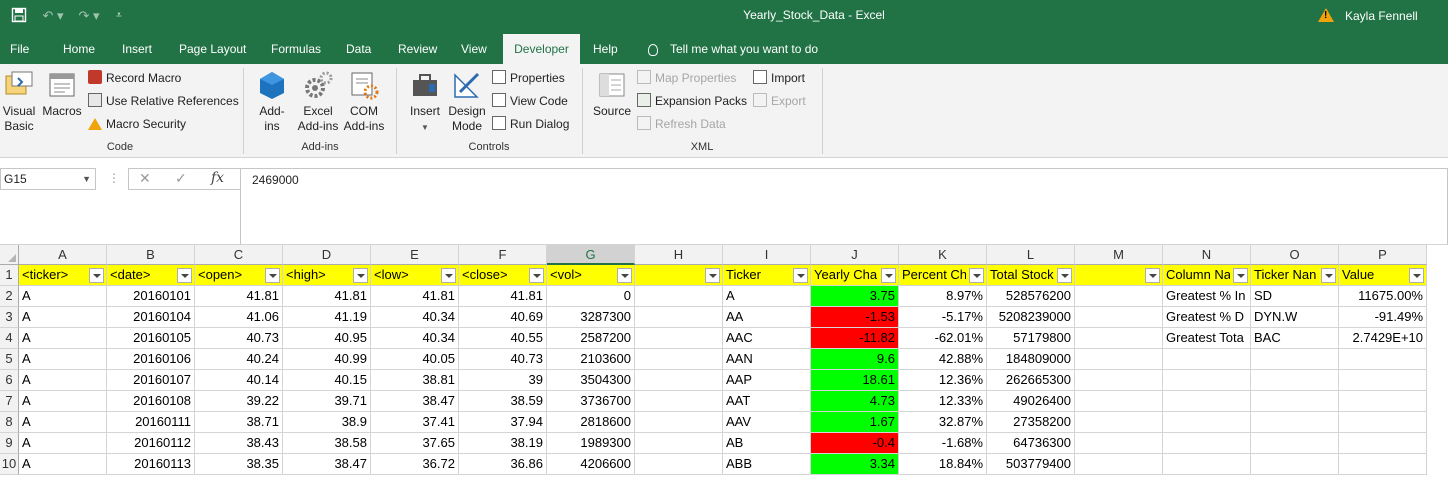 The height and width of the screenshot is (481, 1448). I want to click on enter-icon: ✓, so click(181, 178).